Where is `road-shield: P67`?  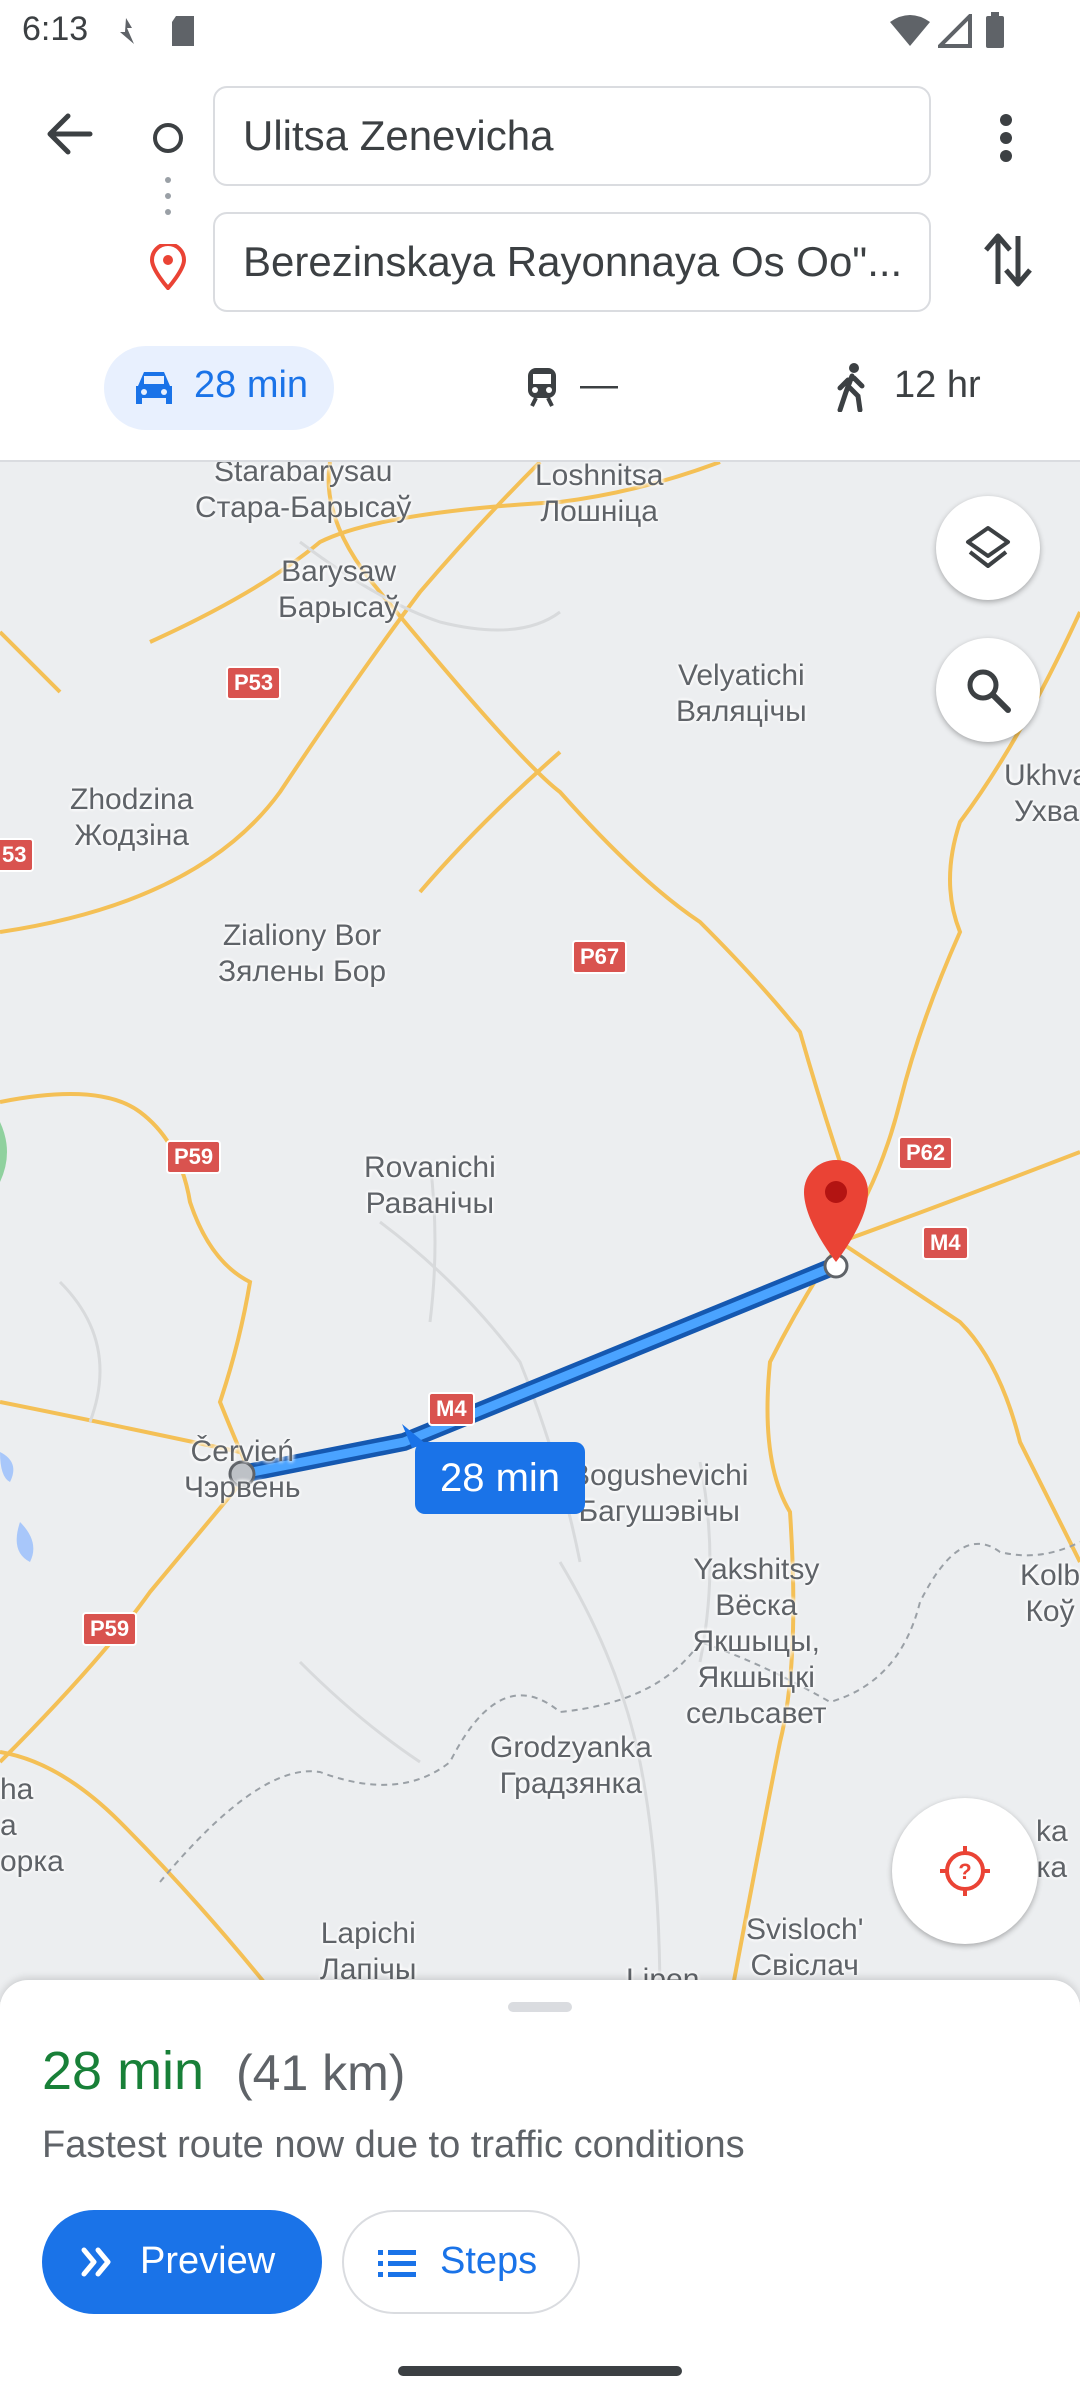 road-shield: P67 is located at coordinates (600, 957).